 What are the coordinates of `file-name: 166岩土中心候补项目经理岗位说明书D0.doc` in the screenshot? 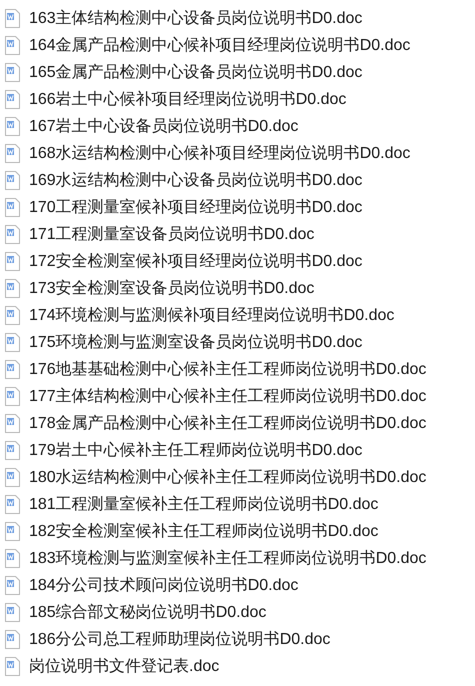 It's located at (187, 100).